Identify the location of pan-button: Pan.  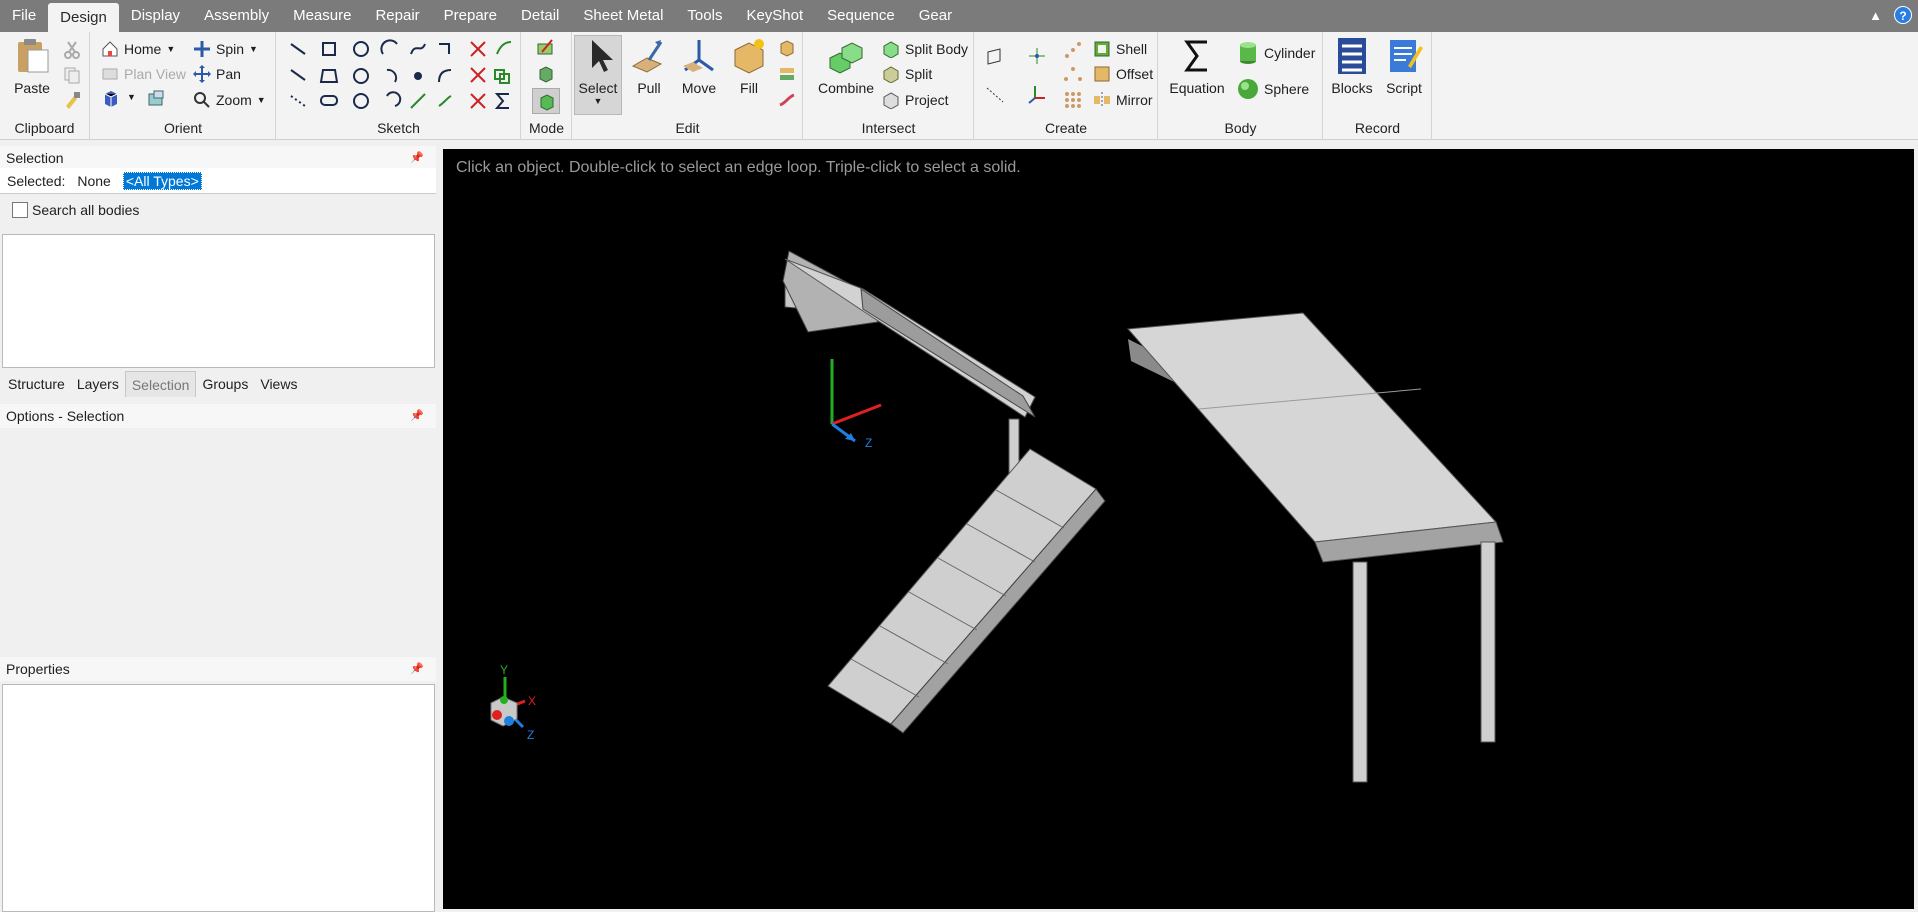
(217, 74).